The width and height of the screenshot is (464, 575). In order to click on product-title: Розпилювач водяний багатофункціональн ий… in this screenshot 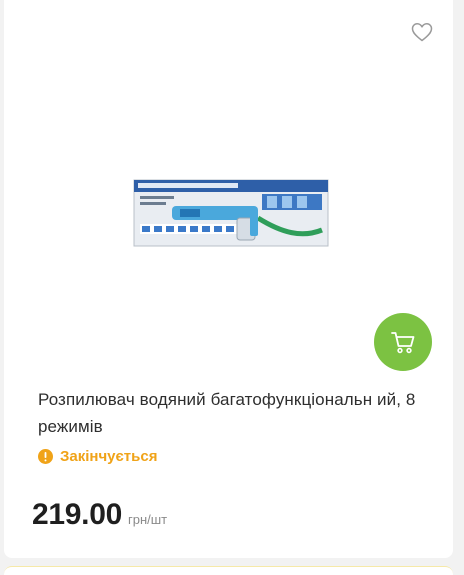, I will do `click(230, 413)`.